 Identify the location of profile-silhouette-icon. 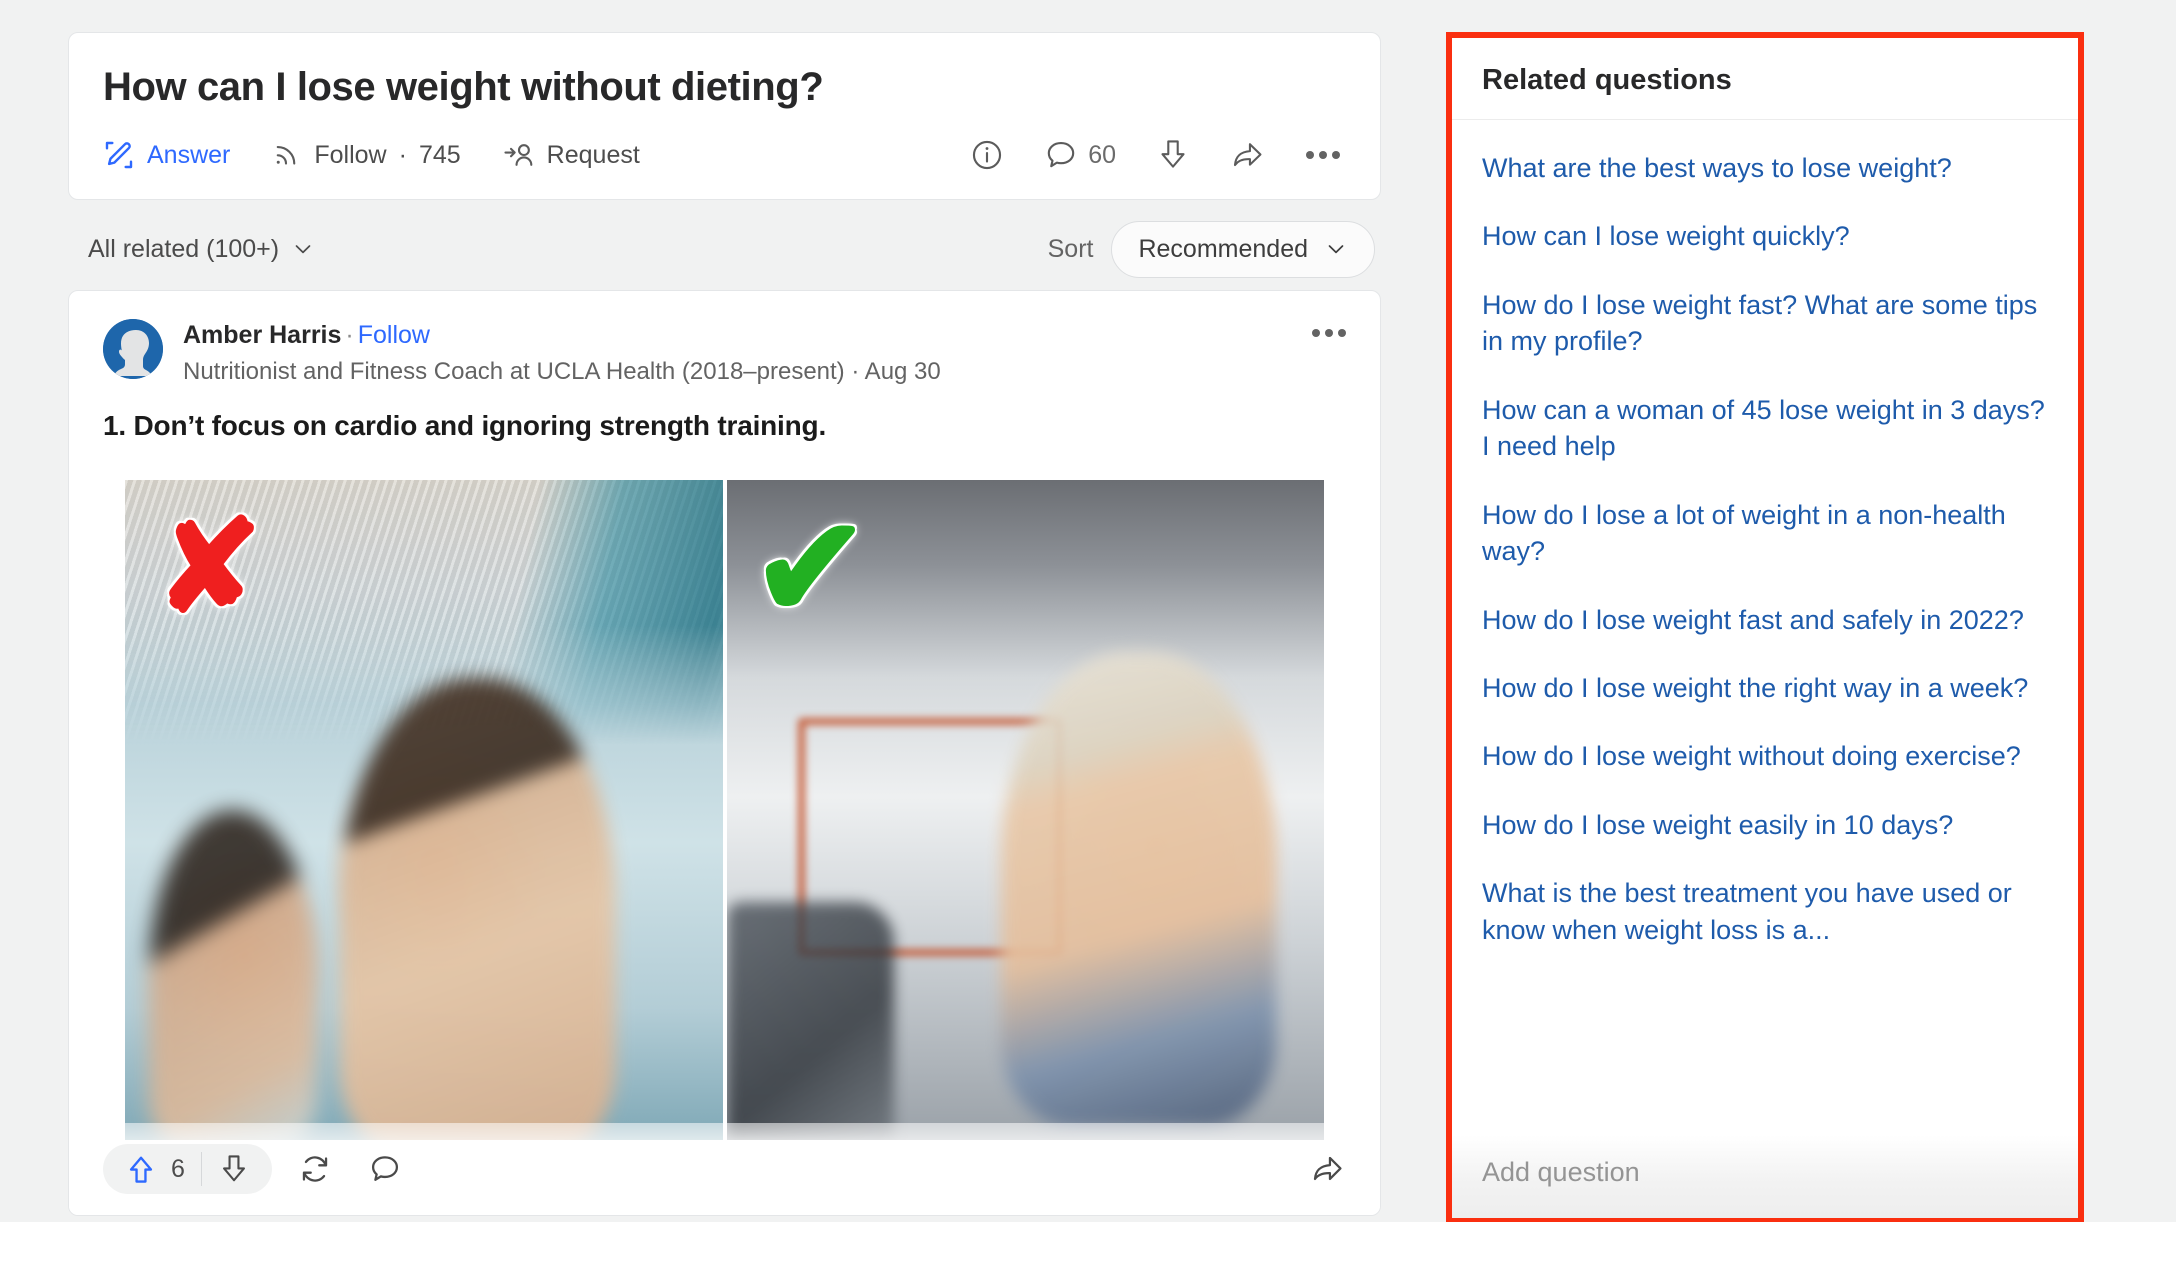
(133, 349).